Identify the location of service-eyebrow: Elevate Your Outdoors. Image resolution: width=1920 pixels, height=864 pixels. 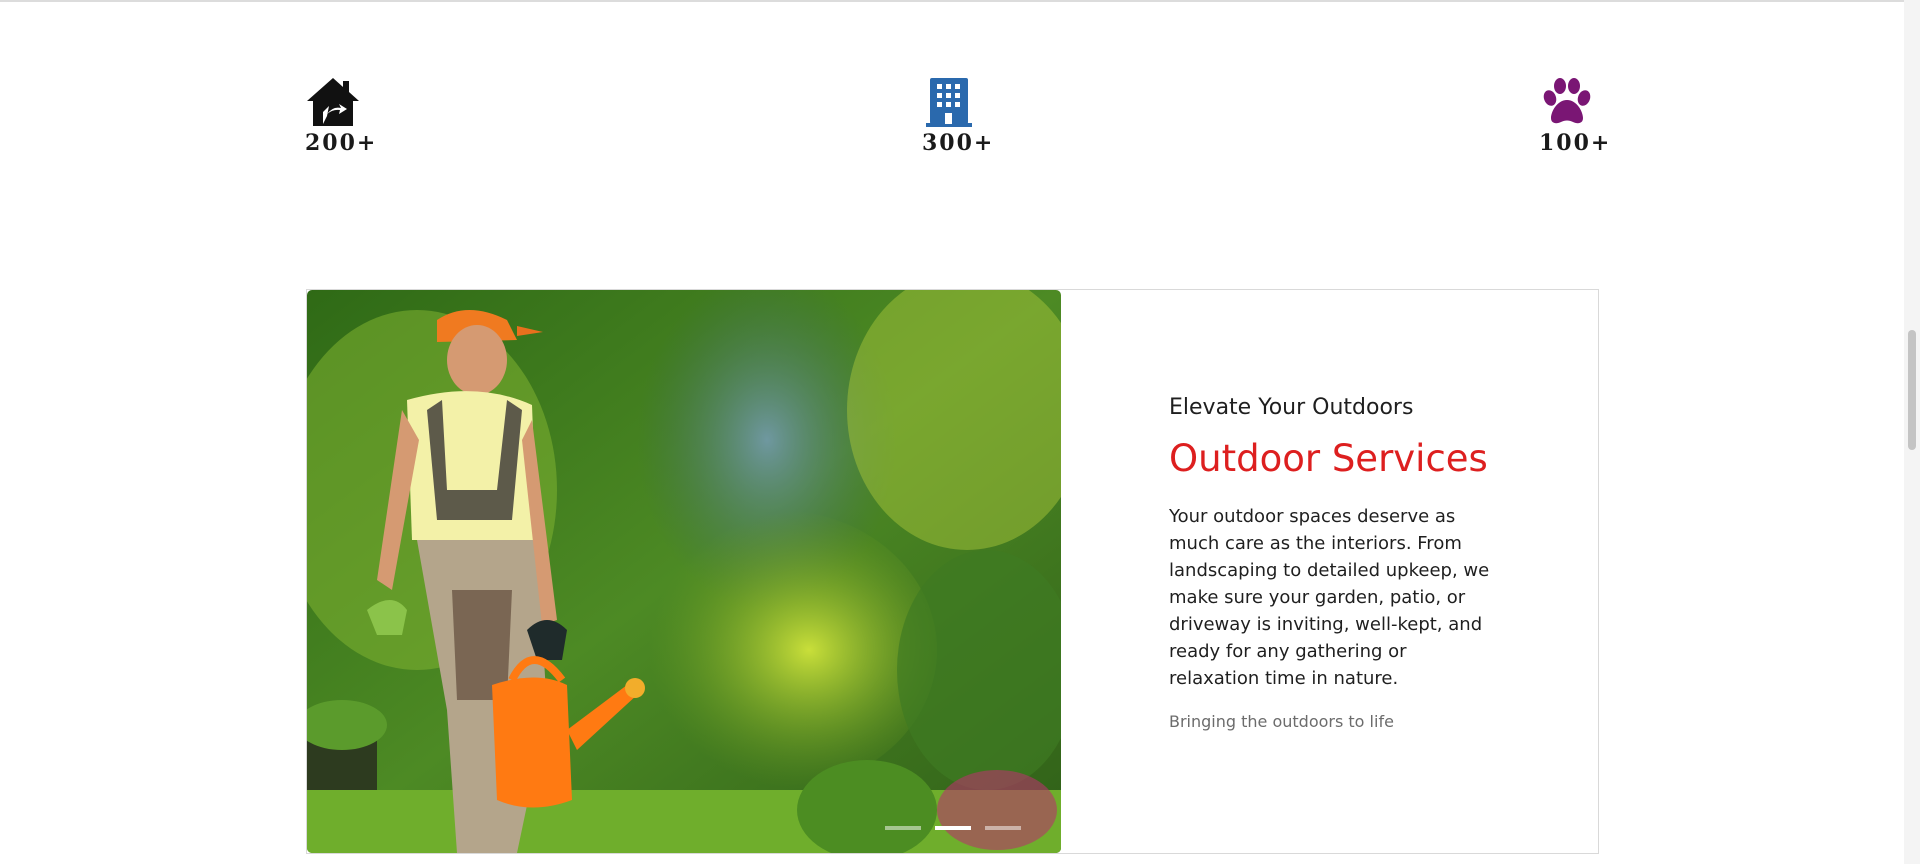
(1291, 407).